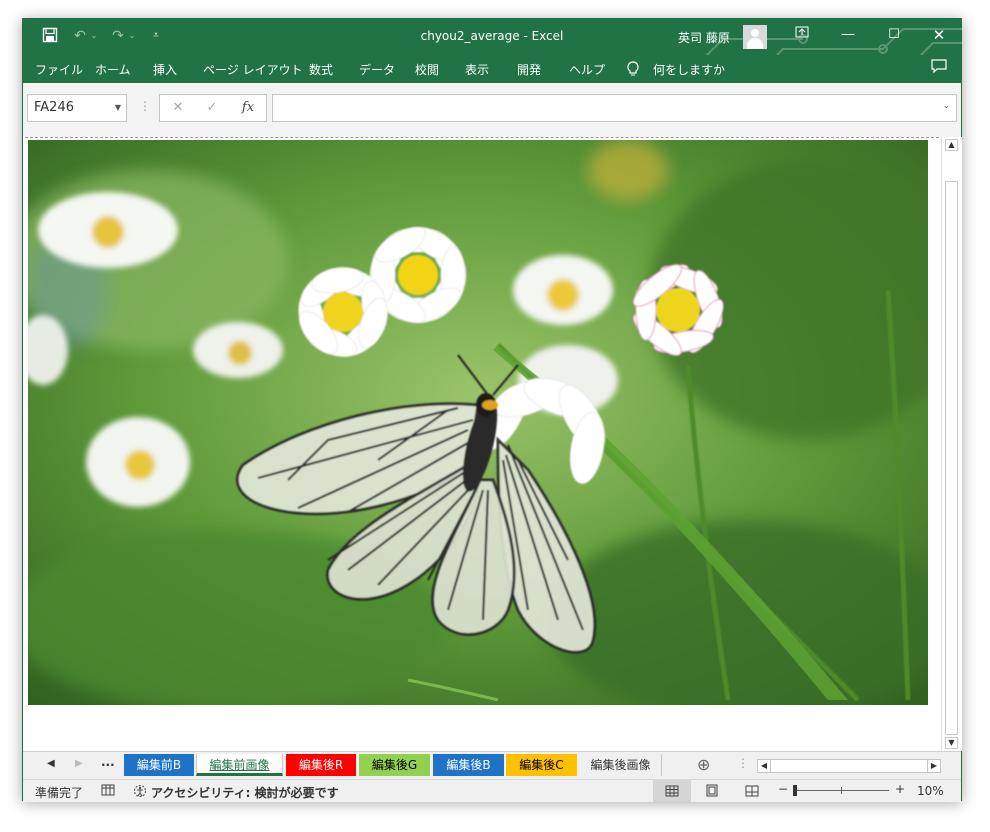 This screenshot has width=990, height=832. I want to click on tab-page-layout: ページ レイアウト, so click(253, 69).